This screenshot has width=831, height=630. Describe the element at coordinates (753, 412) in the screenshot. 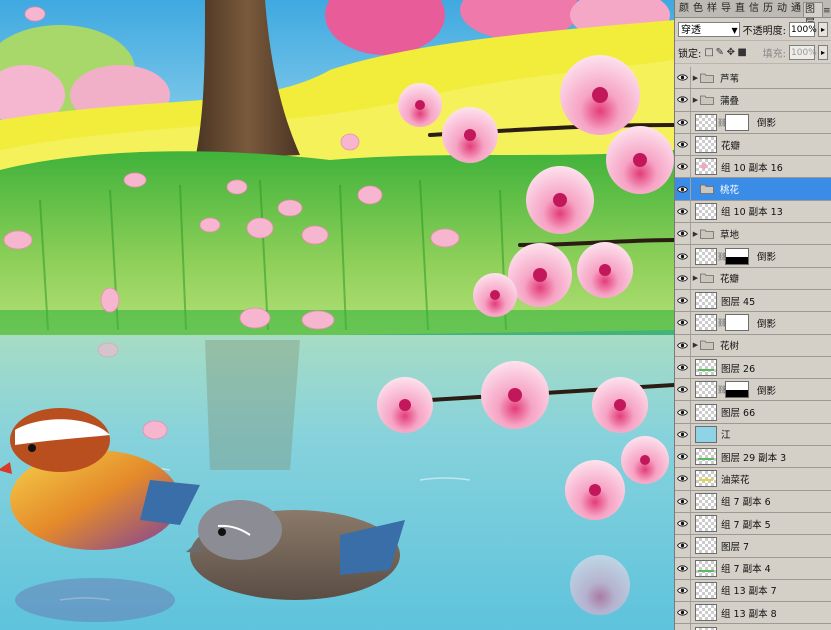

I see `layer-row: 图层 66` at that location.